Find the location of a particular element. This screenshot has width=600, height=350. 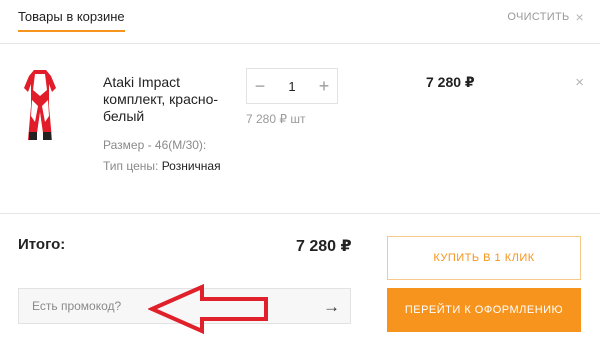

quantity-stepper: − 1 + is located at coordinates (292, 86).